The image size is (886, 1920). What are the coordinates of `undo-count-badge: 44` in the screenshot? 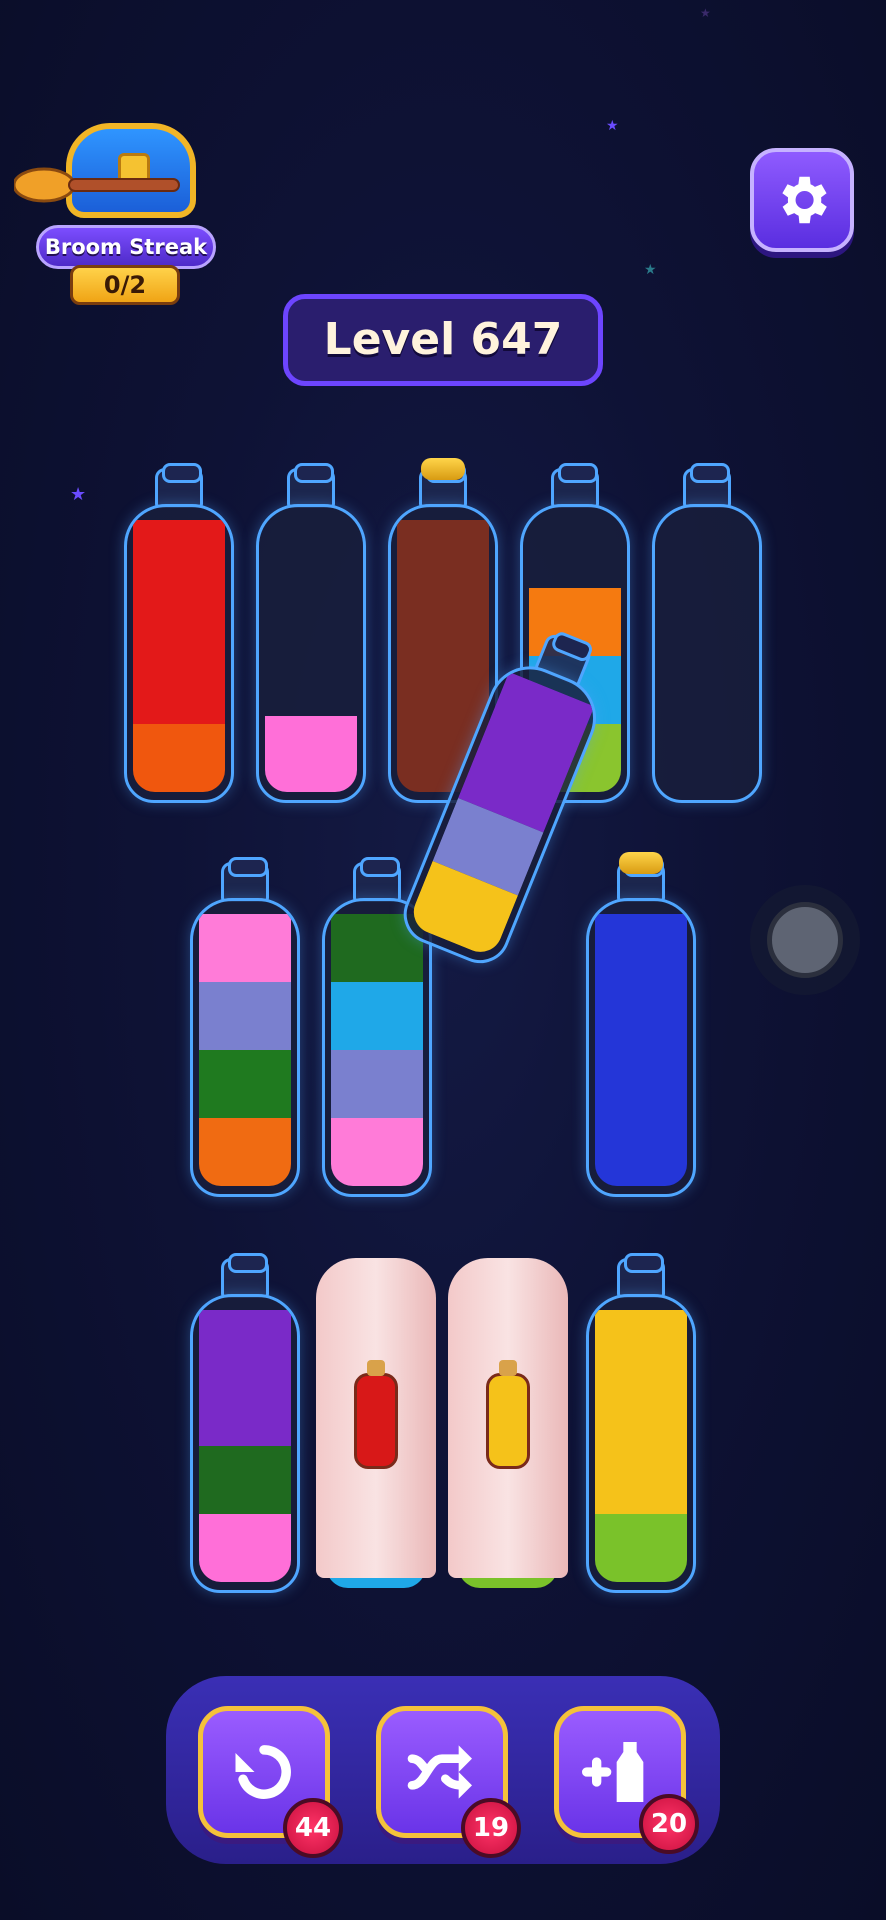 It's located at (313, 1828).